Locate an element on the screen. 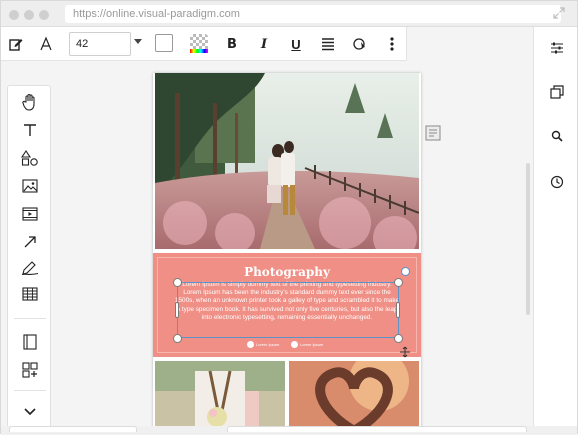 The image size is (578, 435). social-link-instagram: Lorem Ipsum is located at coordinates (307, 344).